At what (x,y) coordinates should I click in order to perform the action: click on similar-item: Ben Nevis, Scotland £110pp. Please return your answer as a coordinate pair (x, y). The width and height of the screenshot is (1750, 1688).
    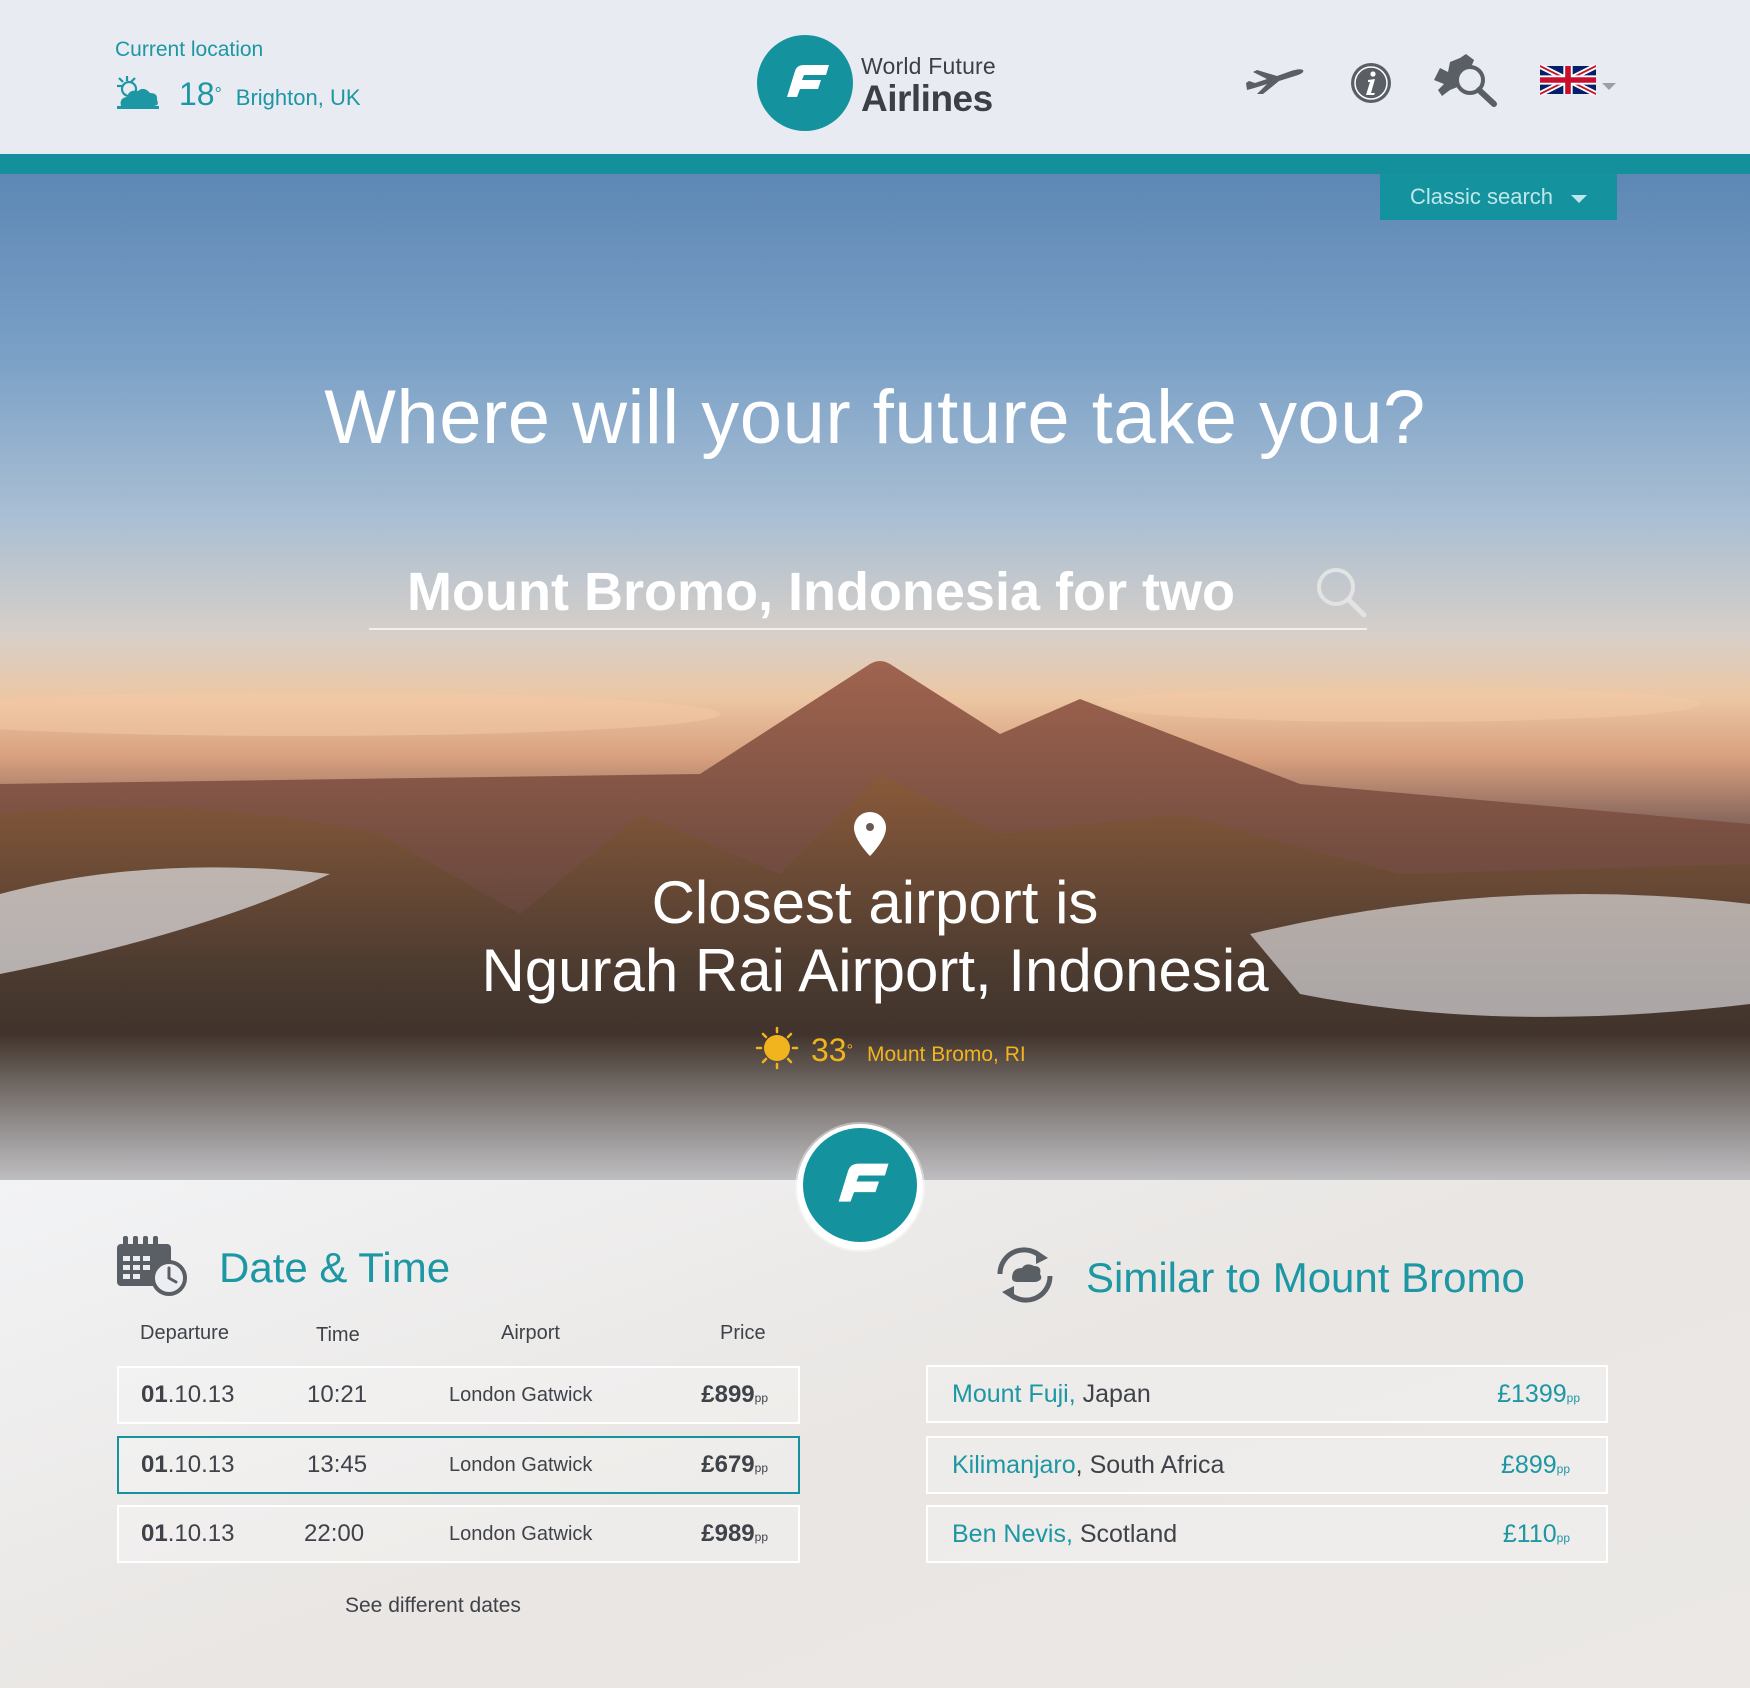
    Looking at the image, I should click on (1267, 1534).